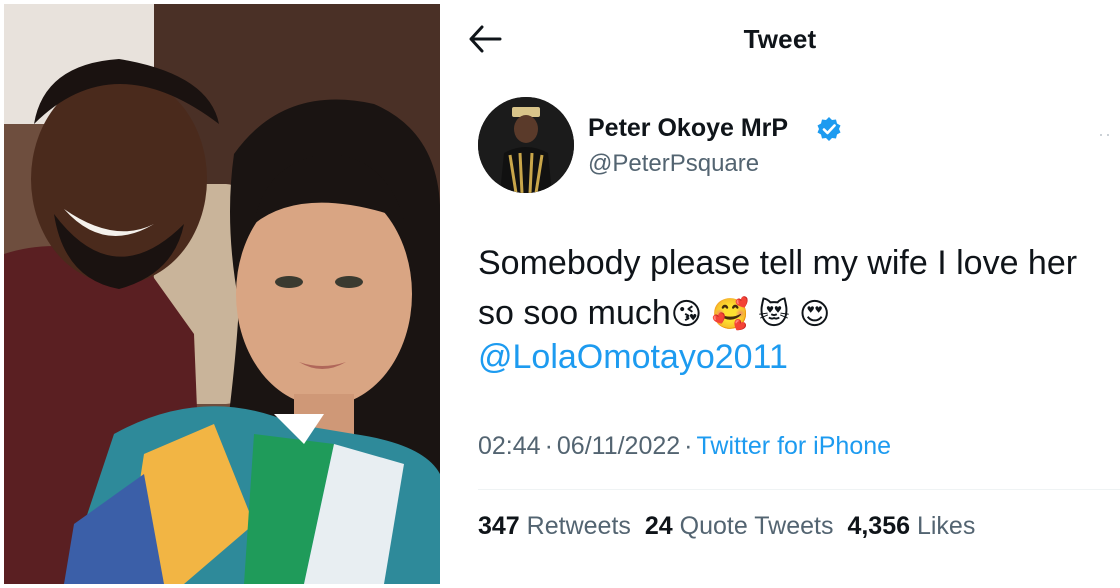  I want to click on tweet-time: 02:44, so click(509, 446).